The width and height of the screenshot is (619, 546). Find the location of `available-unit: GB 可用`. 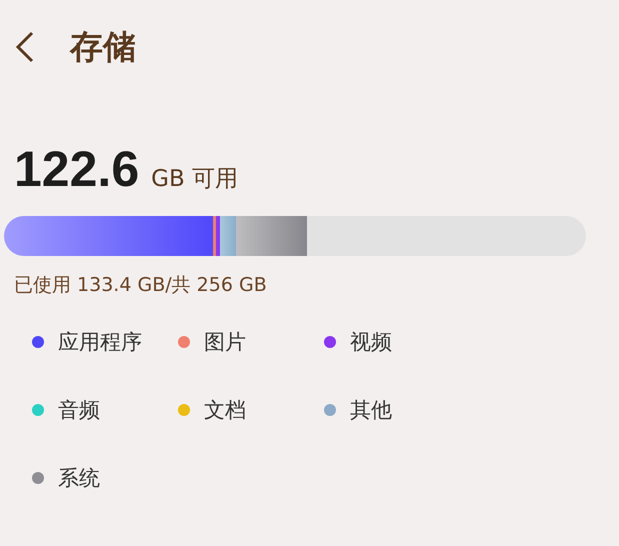

available-unit: GB 可用 is located at coordinates (194, 179).